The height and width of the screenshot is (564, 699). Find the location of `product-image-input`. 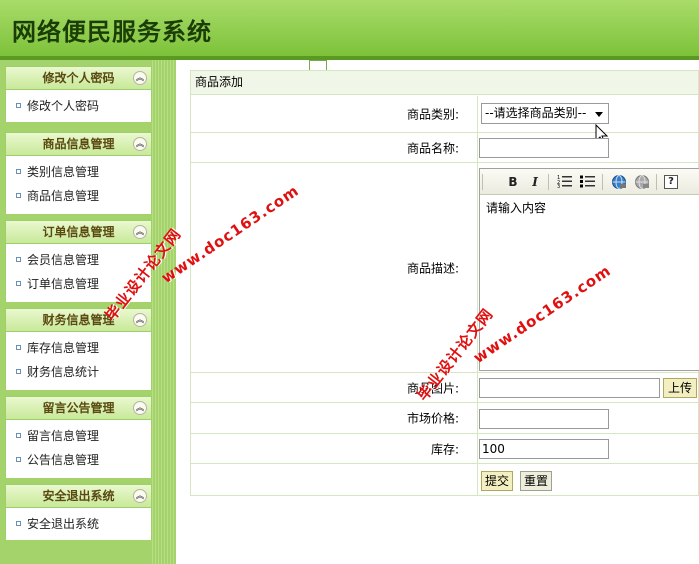

product-image-input is located at coordinates (569, 388).